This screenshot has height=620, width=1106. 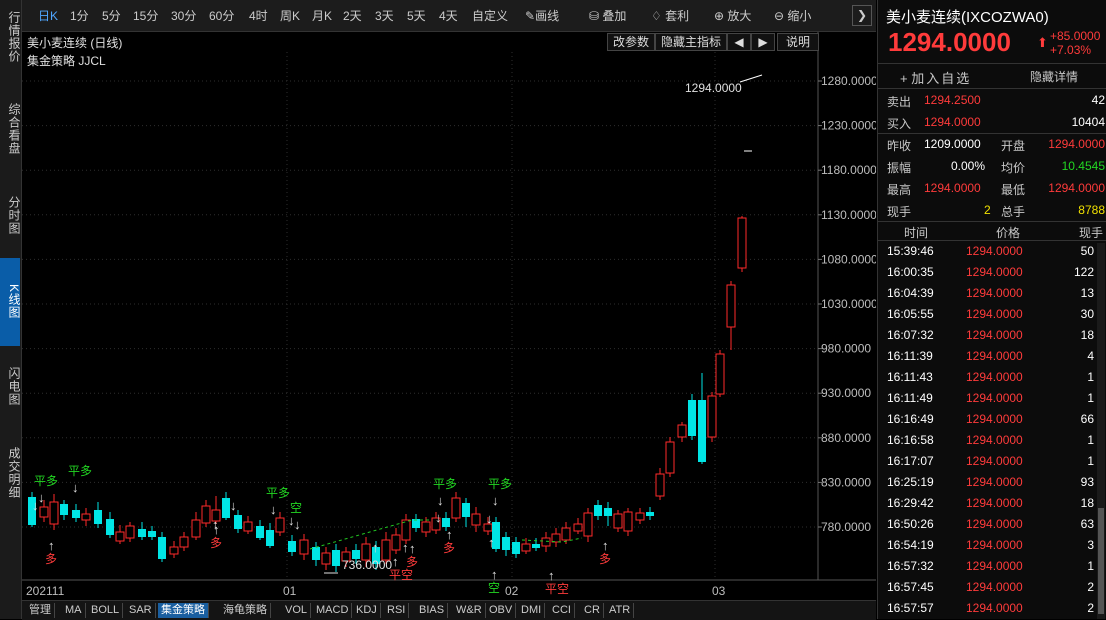 I want to click on low-value: 1294.0000, so click(x=1076, y=188).